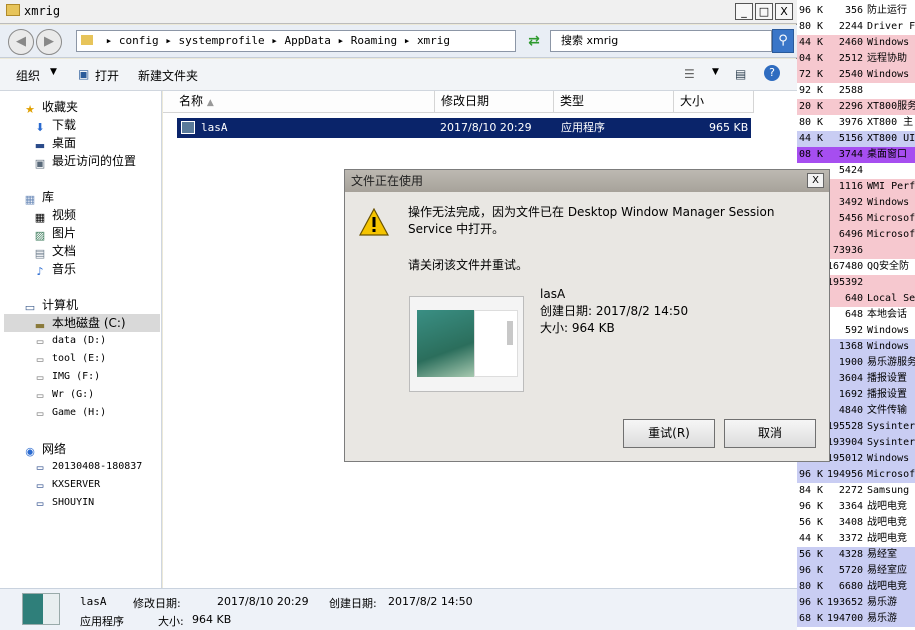  I want to click on process-mem: 68 K, so click(811, 618).